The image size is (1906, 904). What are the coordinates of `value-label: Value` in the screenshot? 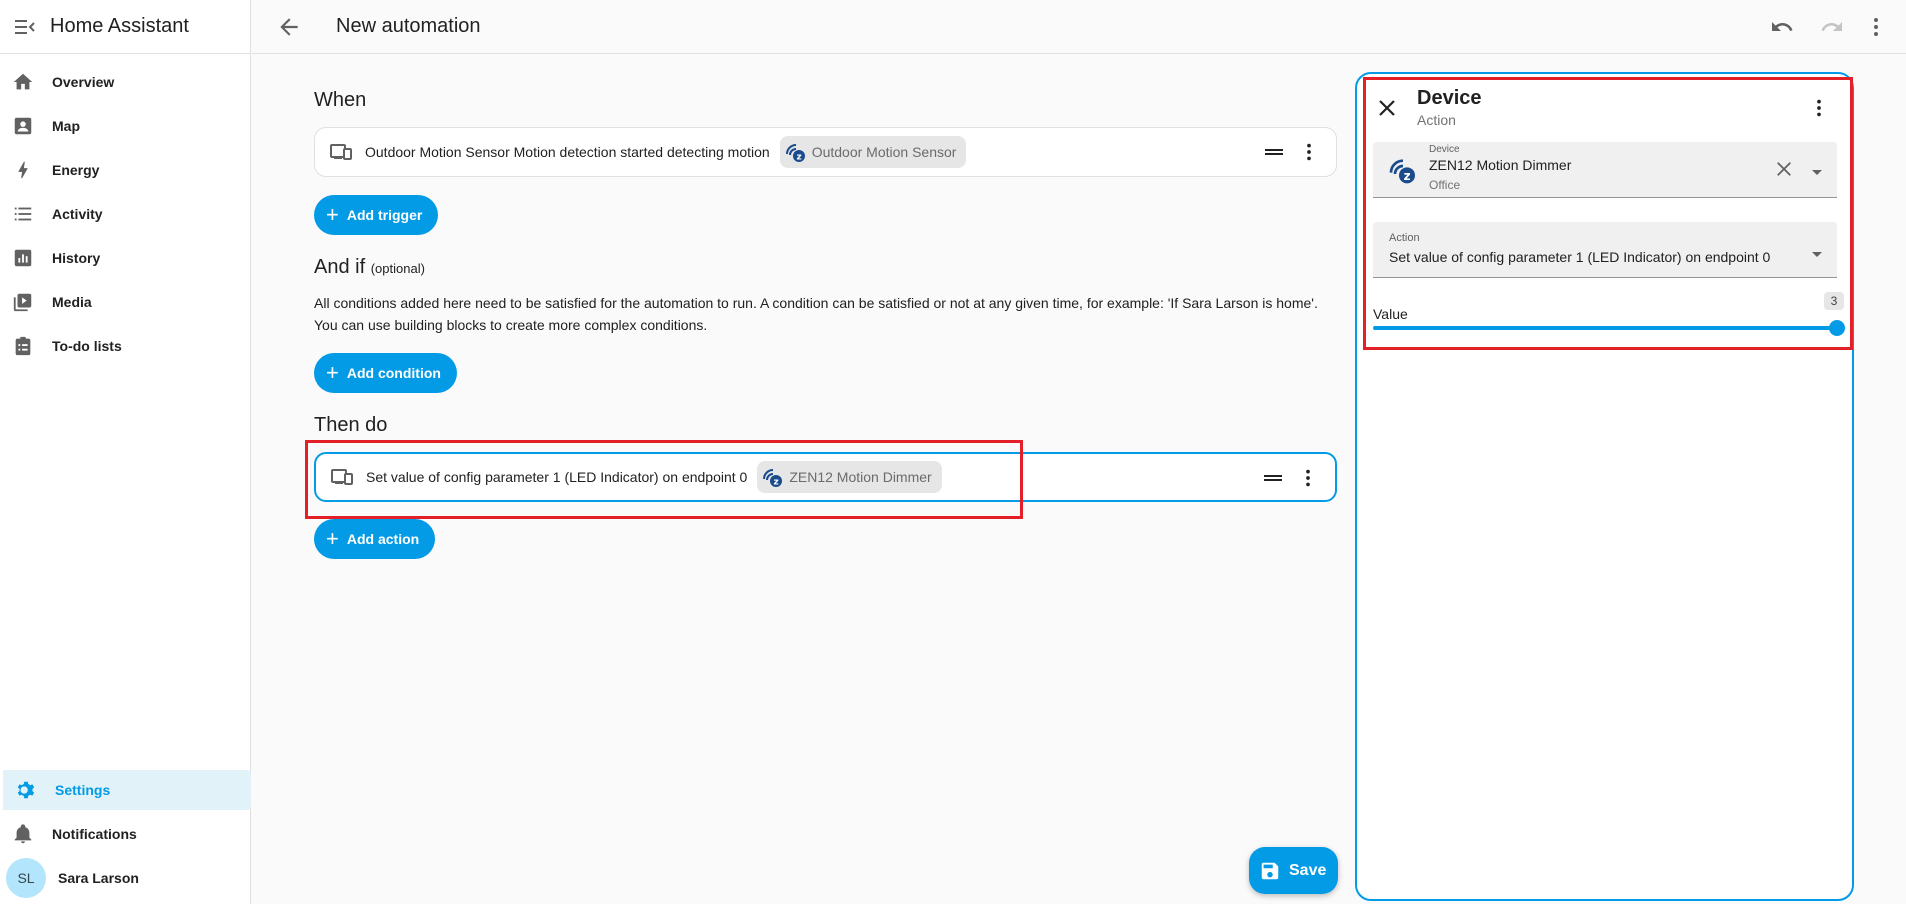 It's located at (1390, 314).